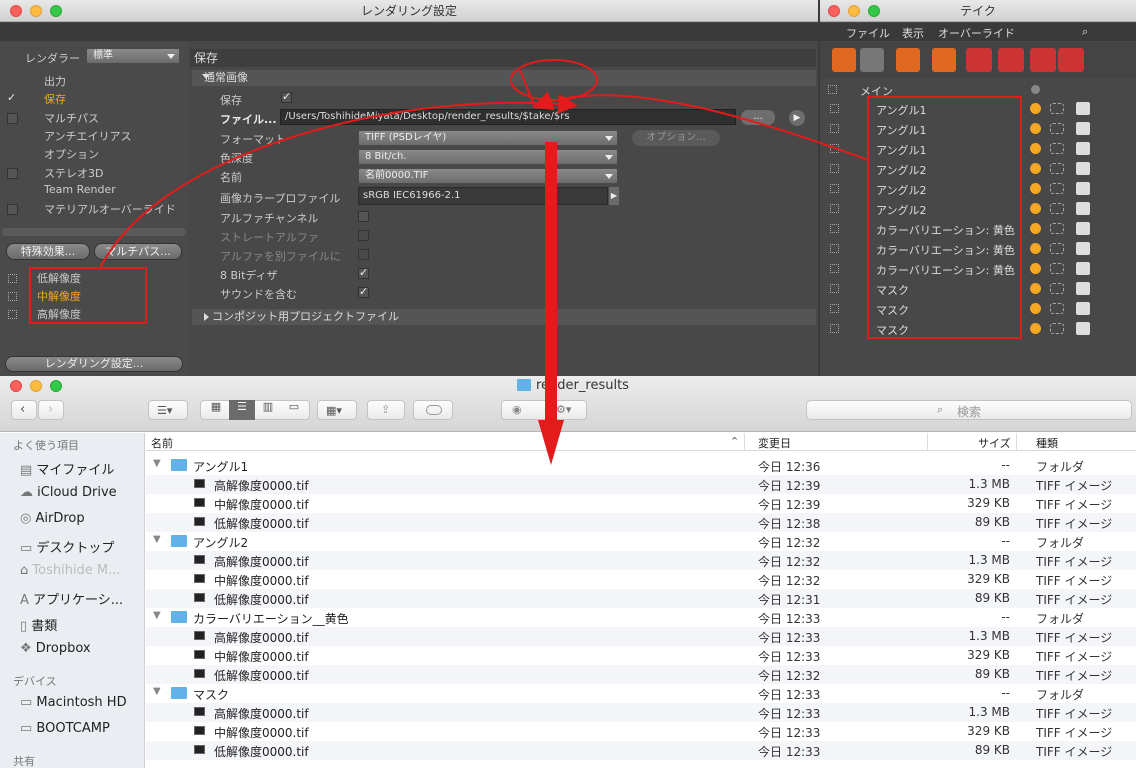 The width and height of the screenshot is (1136, 768). I want to click on sidebar-item-cloud: ☁ iCloud Drive, so click(68, 492).